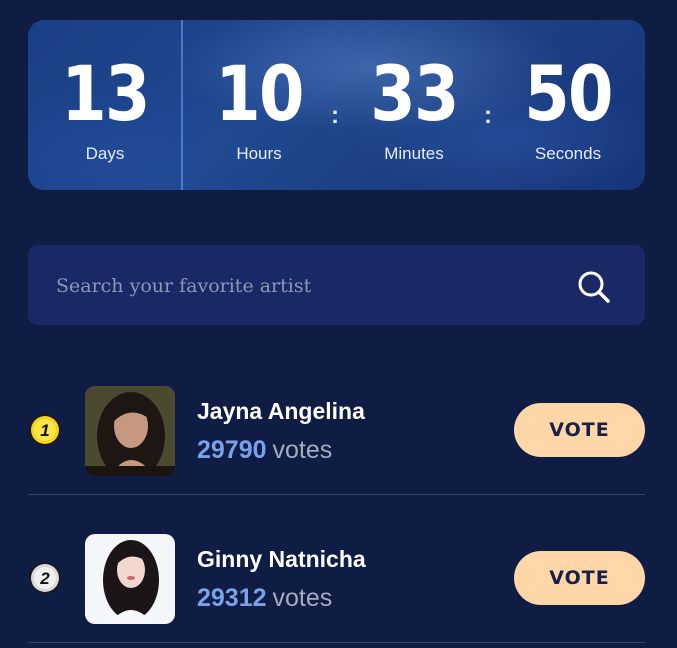 Image resolution: width=677 pixels, height=648 pixels. I want to click on vote-count-line: 29312 votes, so click(264, 598).